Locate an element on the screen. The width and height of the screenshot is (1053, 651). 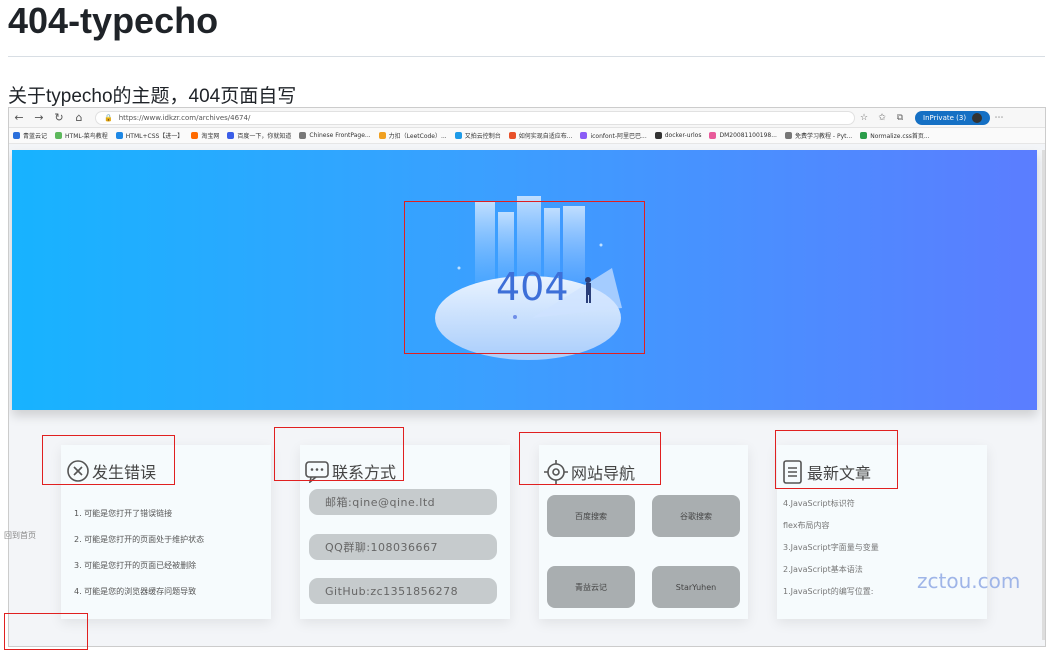
forward-icon: → is located at coordinates (39, 117).